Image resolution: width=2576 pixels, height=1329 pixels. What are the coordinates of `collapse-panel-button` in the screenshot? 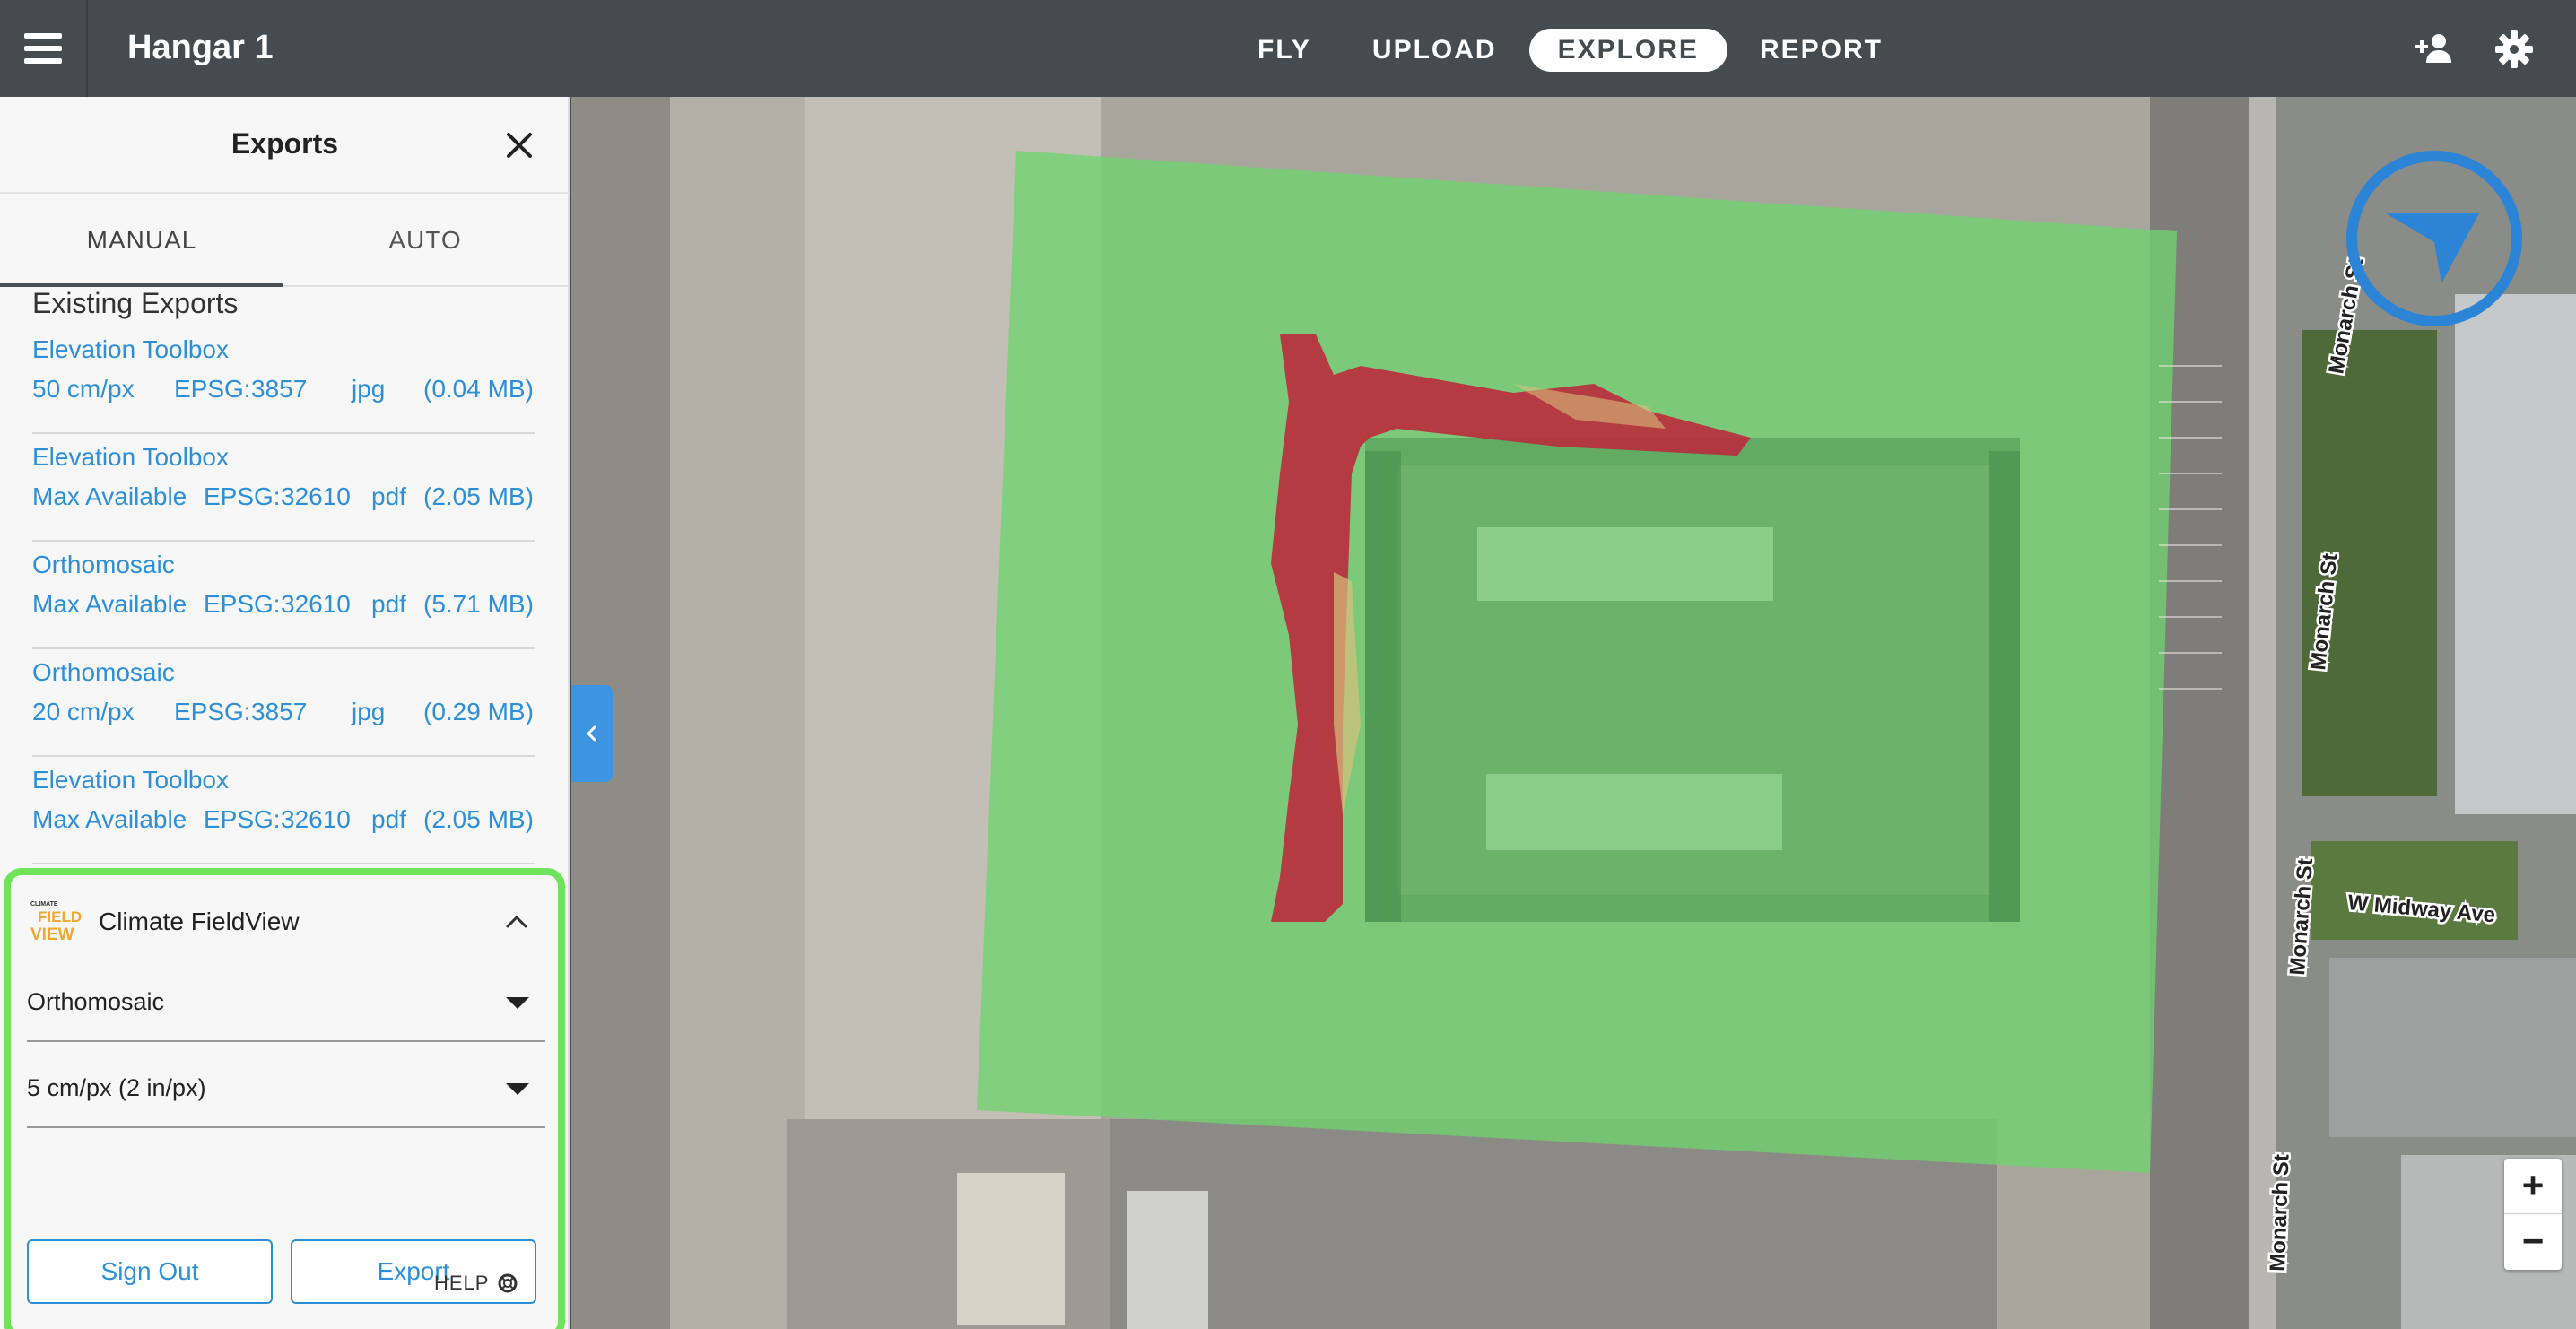 It's located at (592, 733).